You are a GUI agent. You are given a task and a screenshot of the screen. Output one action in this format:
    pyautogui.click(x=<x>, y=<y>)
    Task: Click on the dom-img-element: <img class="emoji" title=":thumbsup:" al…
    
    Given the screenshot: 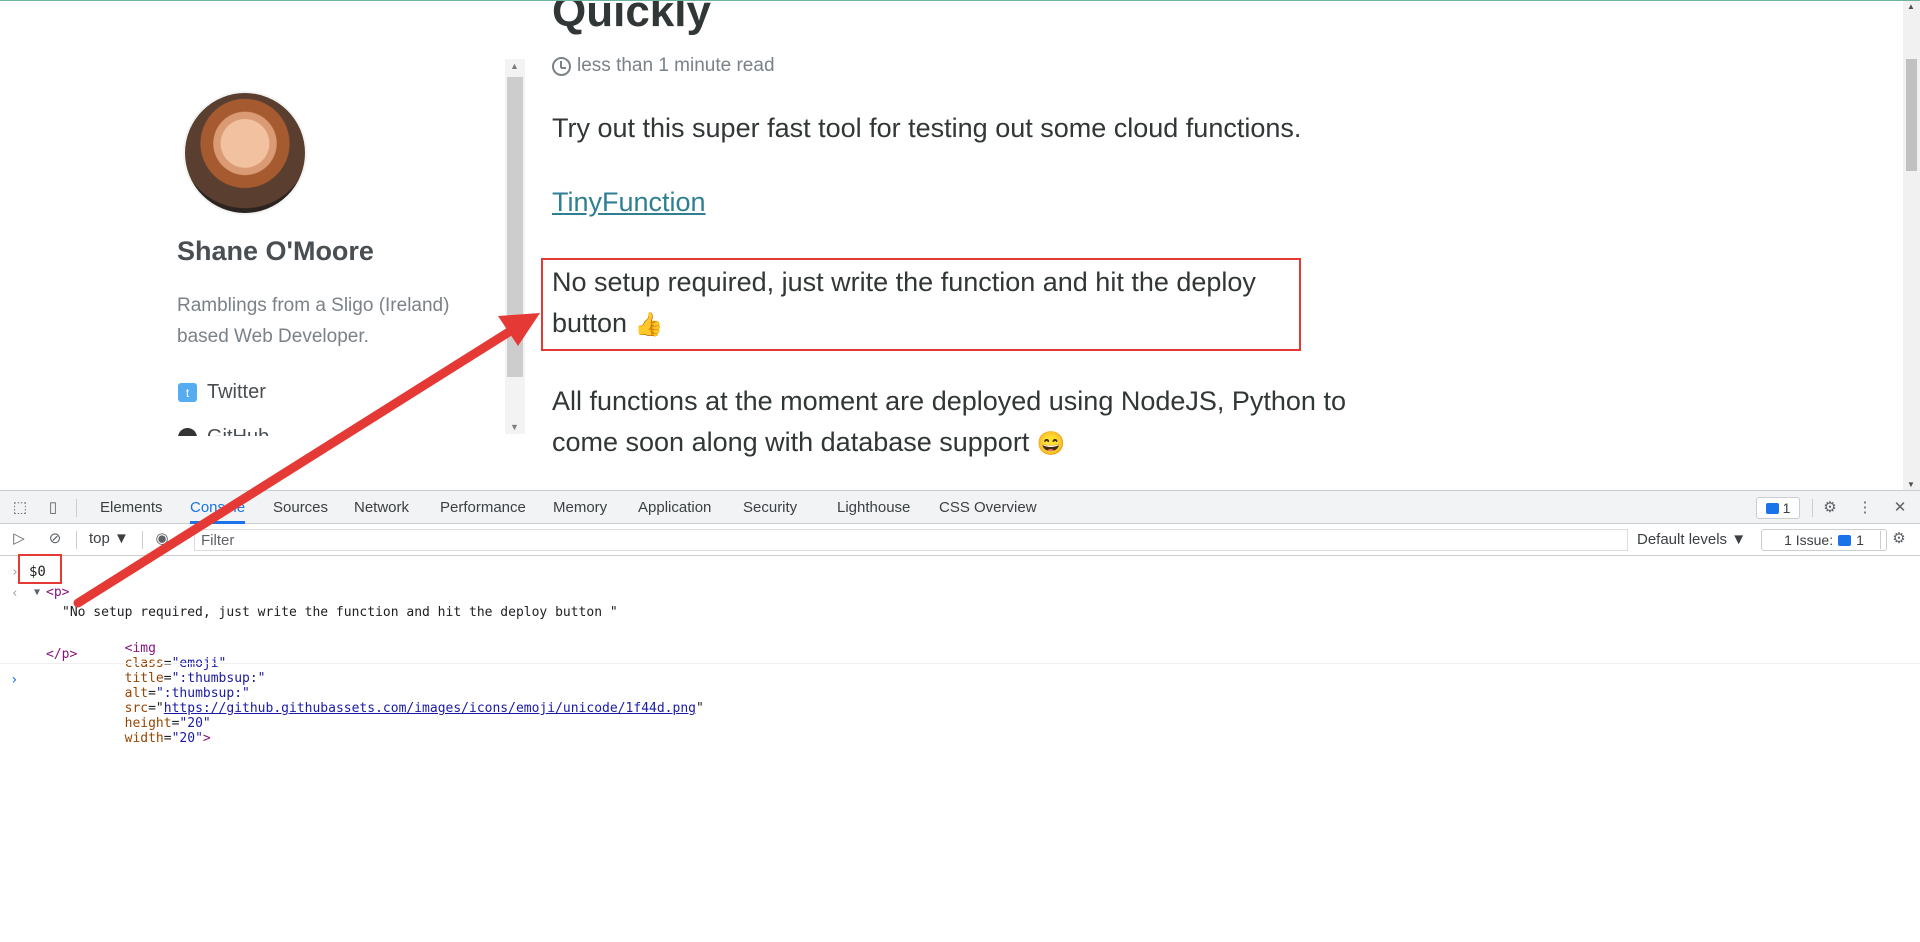 What is the action you would take?
    pyautogui.click(x=383, y=693)
    